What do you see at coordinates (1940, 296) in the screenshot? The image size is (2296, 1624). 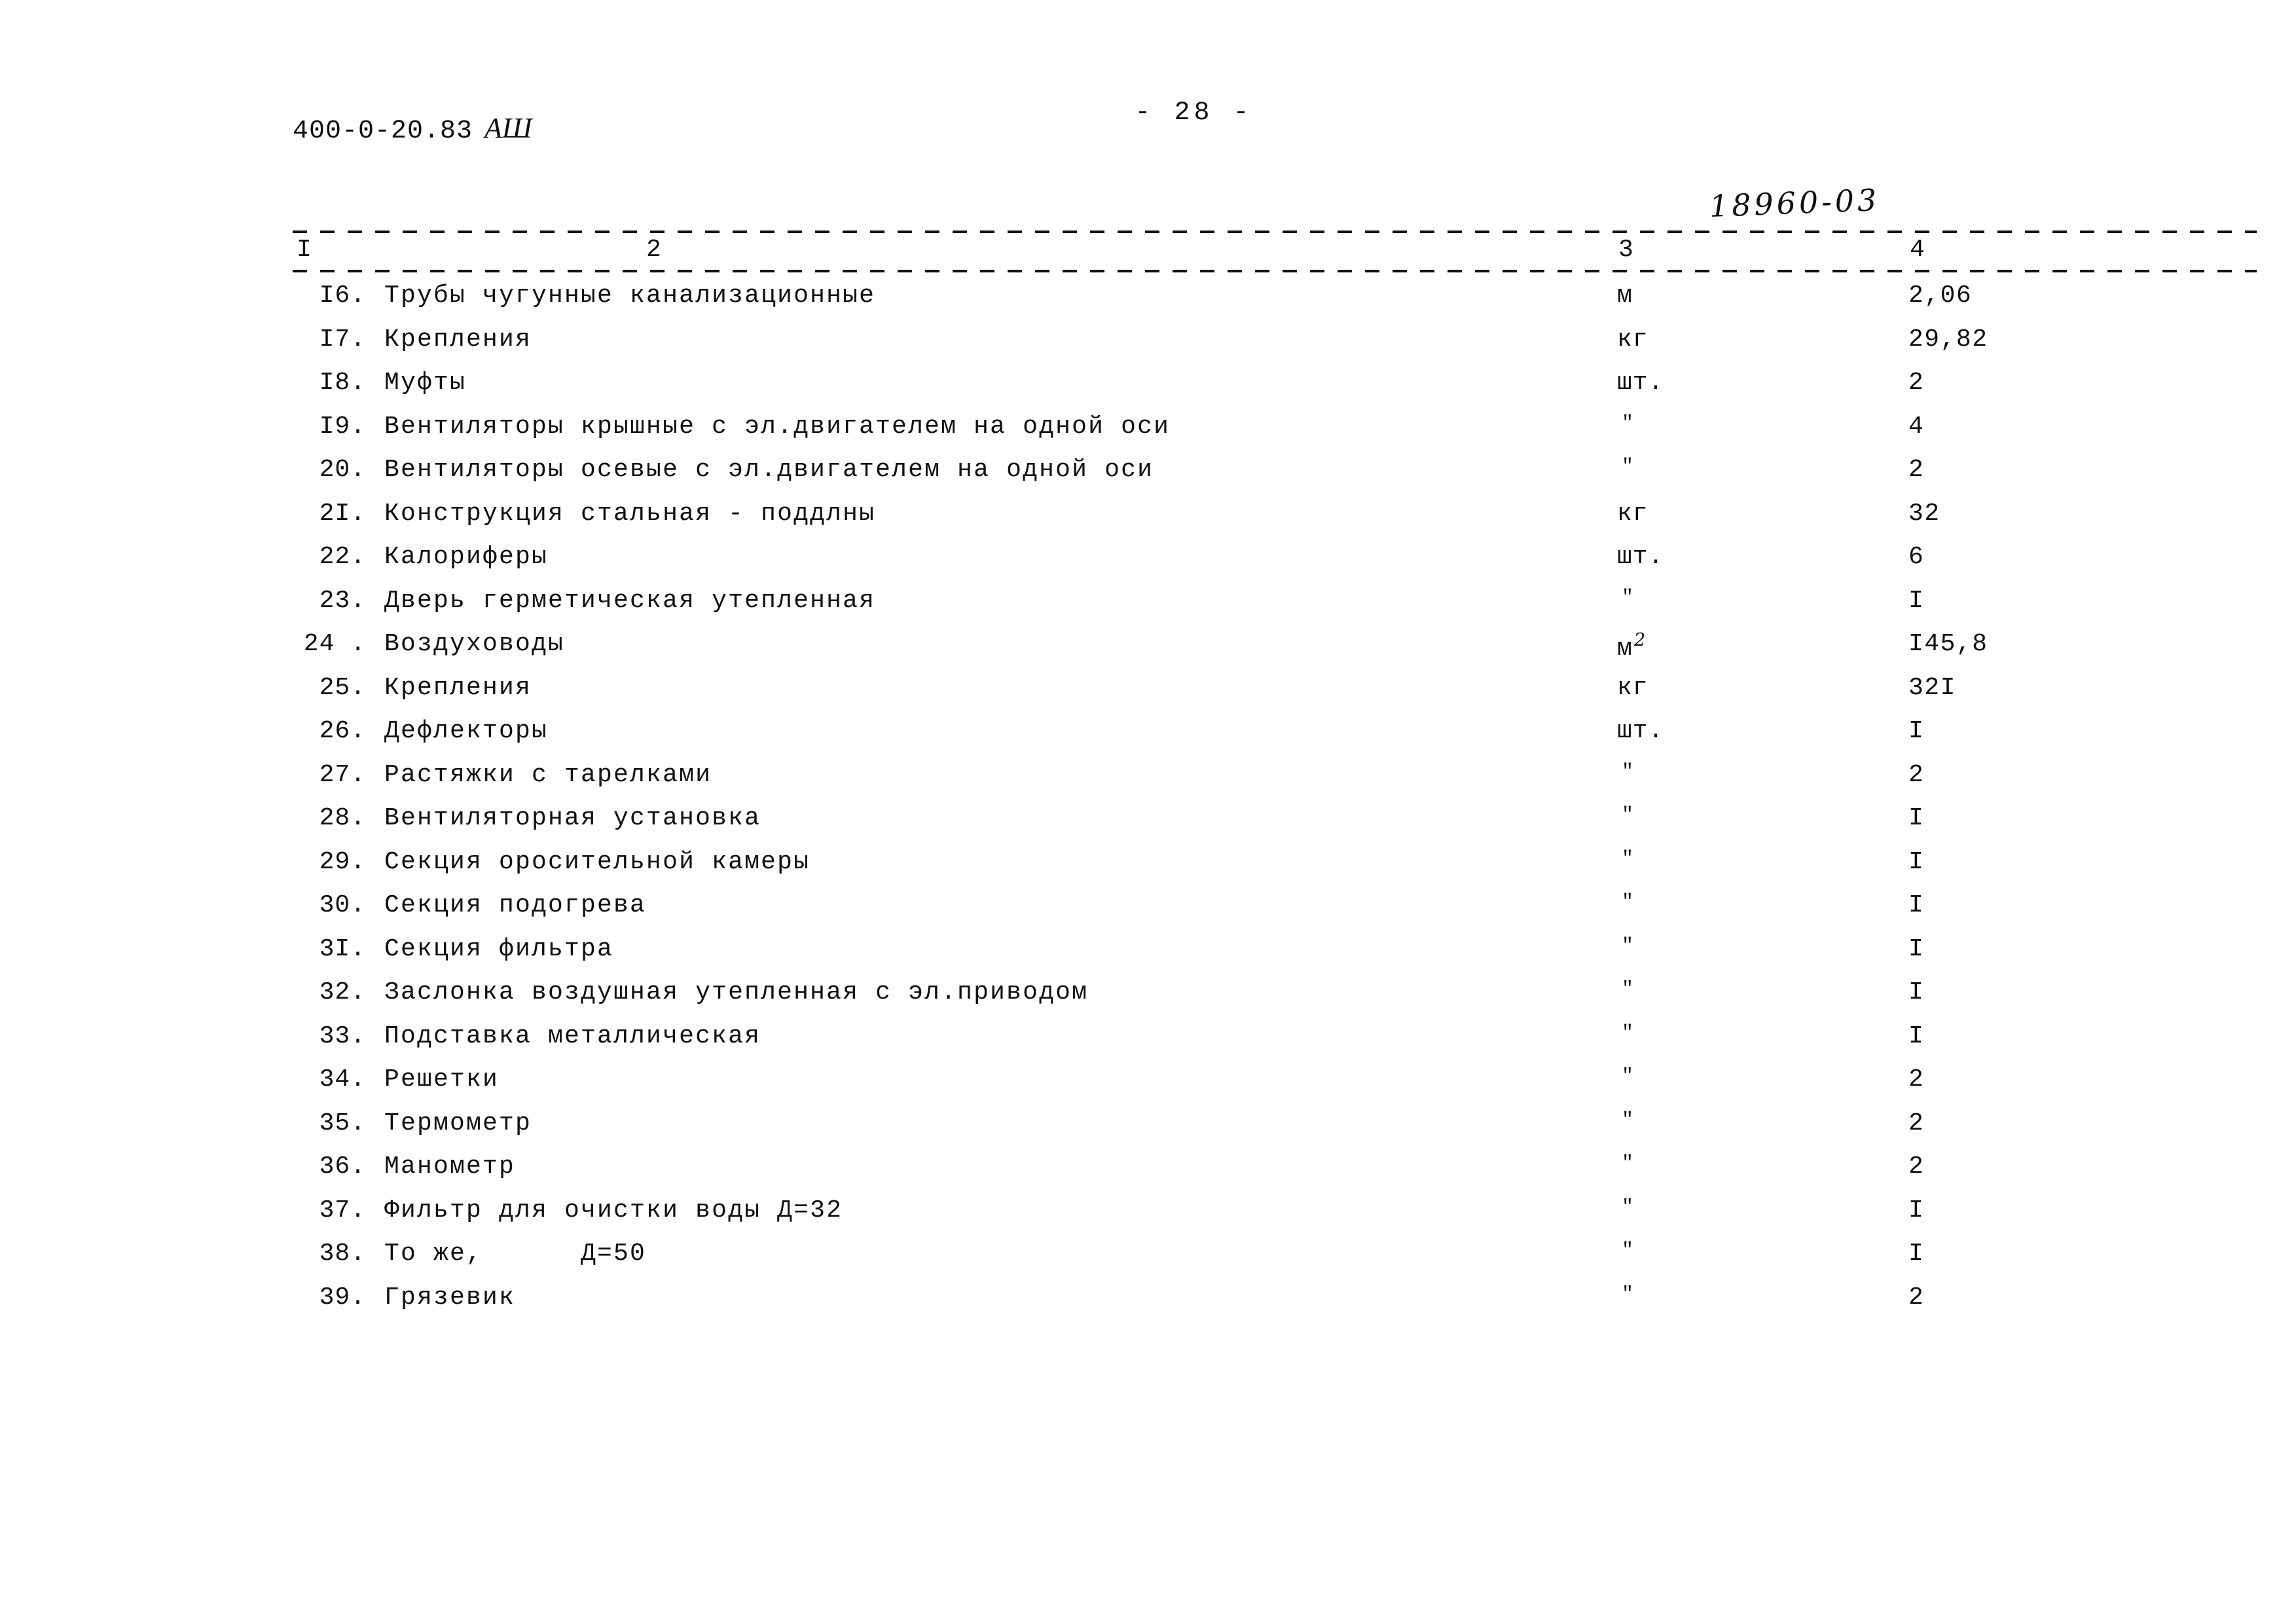 I see `row-quantity-cell: 2,06` at bounding box center [1940, 296].